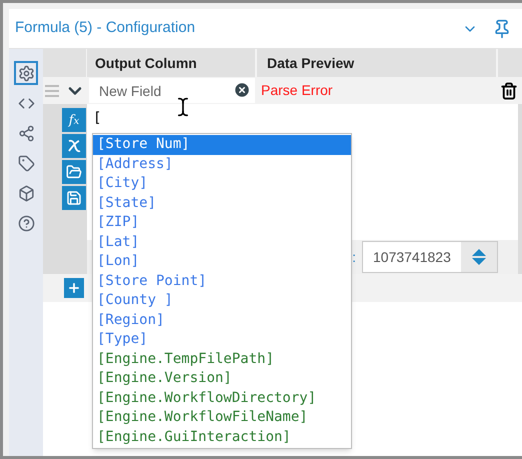 This screenshot has width=522, height=459. Describe the element at coordinates (297, 90) in the screenshot. I see `preview-value: Parse Error` at that location.